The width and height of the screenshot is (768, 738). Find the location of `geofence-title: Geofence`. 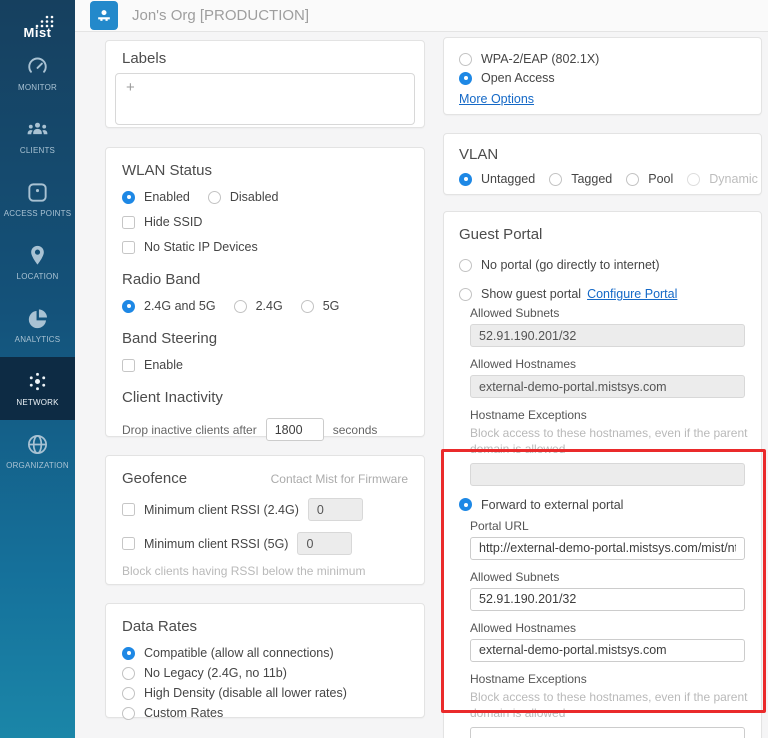

geofence-title: Geofence is located at coordinates (155, 478).